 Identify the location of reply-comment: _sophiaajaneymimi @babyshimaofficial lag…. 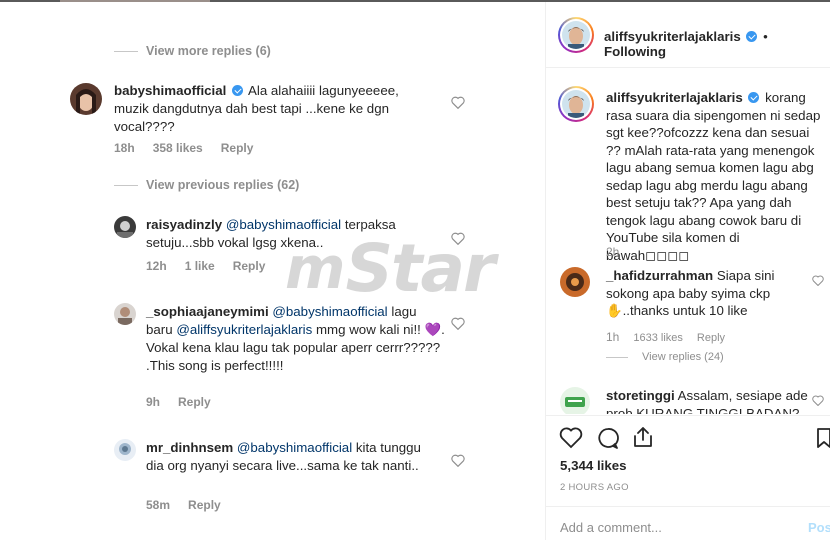
(296, 339).